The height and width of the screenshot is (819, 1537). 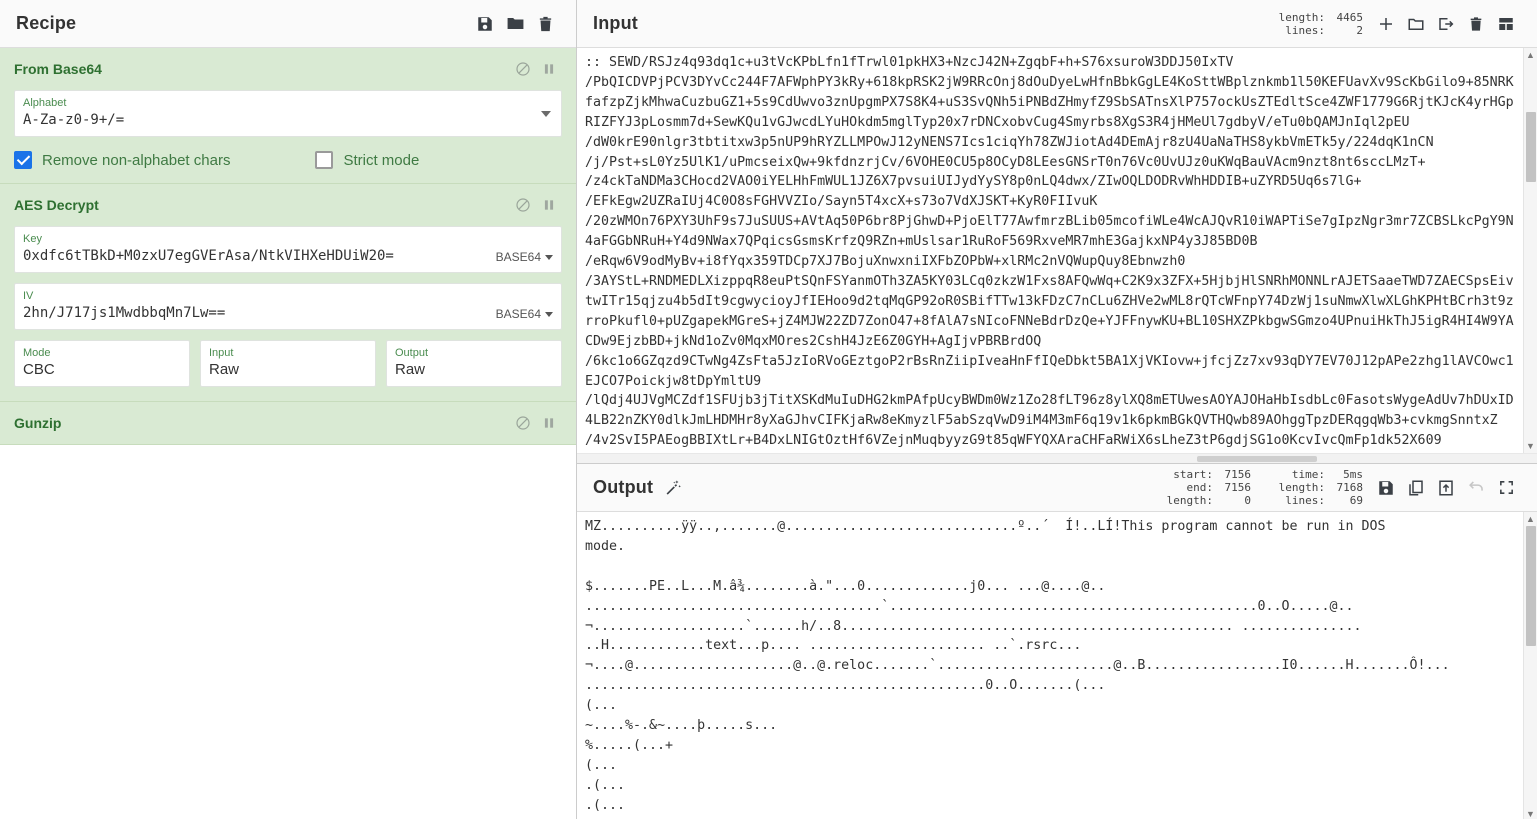 What do you see at coordinates (474, 363) in the screenshot?
I see `aes-output-field: Output Raw` at bounding box center [474, 363].